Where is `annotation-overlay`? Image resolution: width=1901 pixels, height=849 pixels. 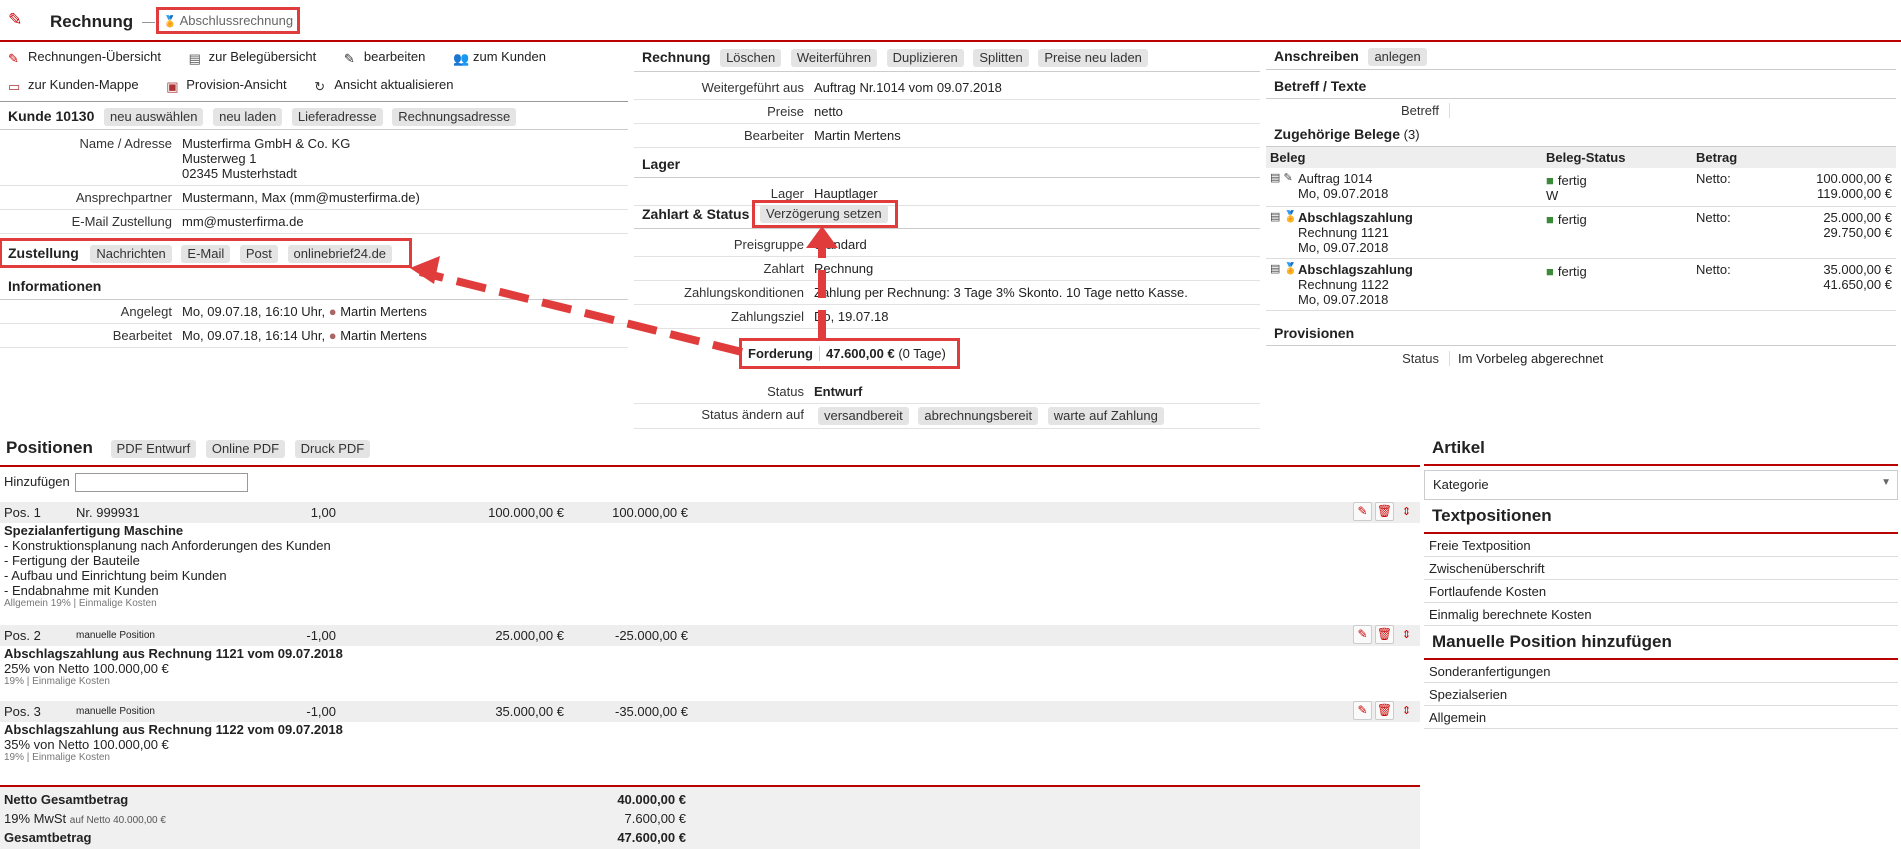 annotation-overlay is located at coordinates (624, 291).